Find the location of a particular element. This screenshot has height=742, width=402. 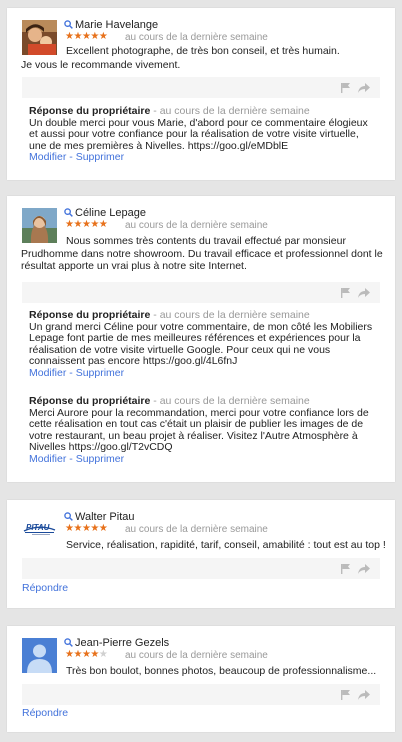

reviewer-name: Jean-Pierre Gezels is located at coordinates (116, 643).